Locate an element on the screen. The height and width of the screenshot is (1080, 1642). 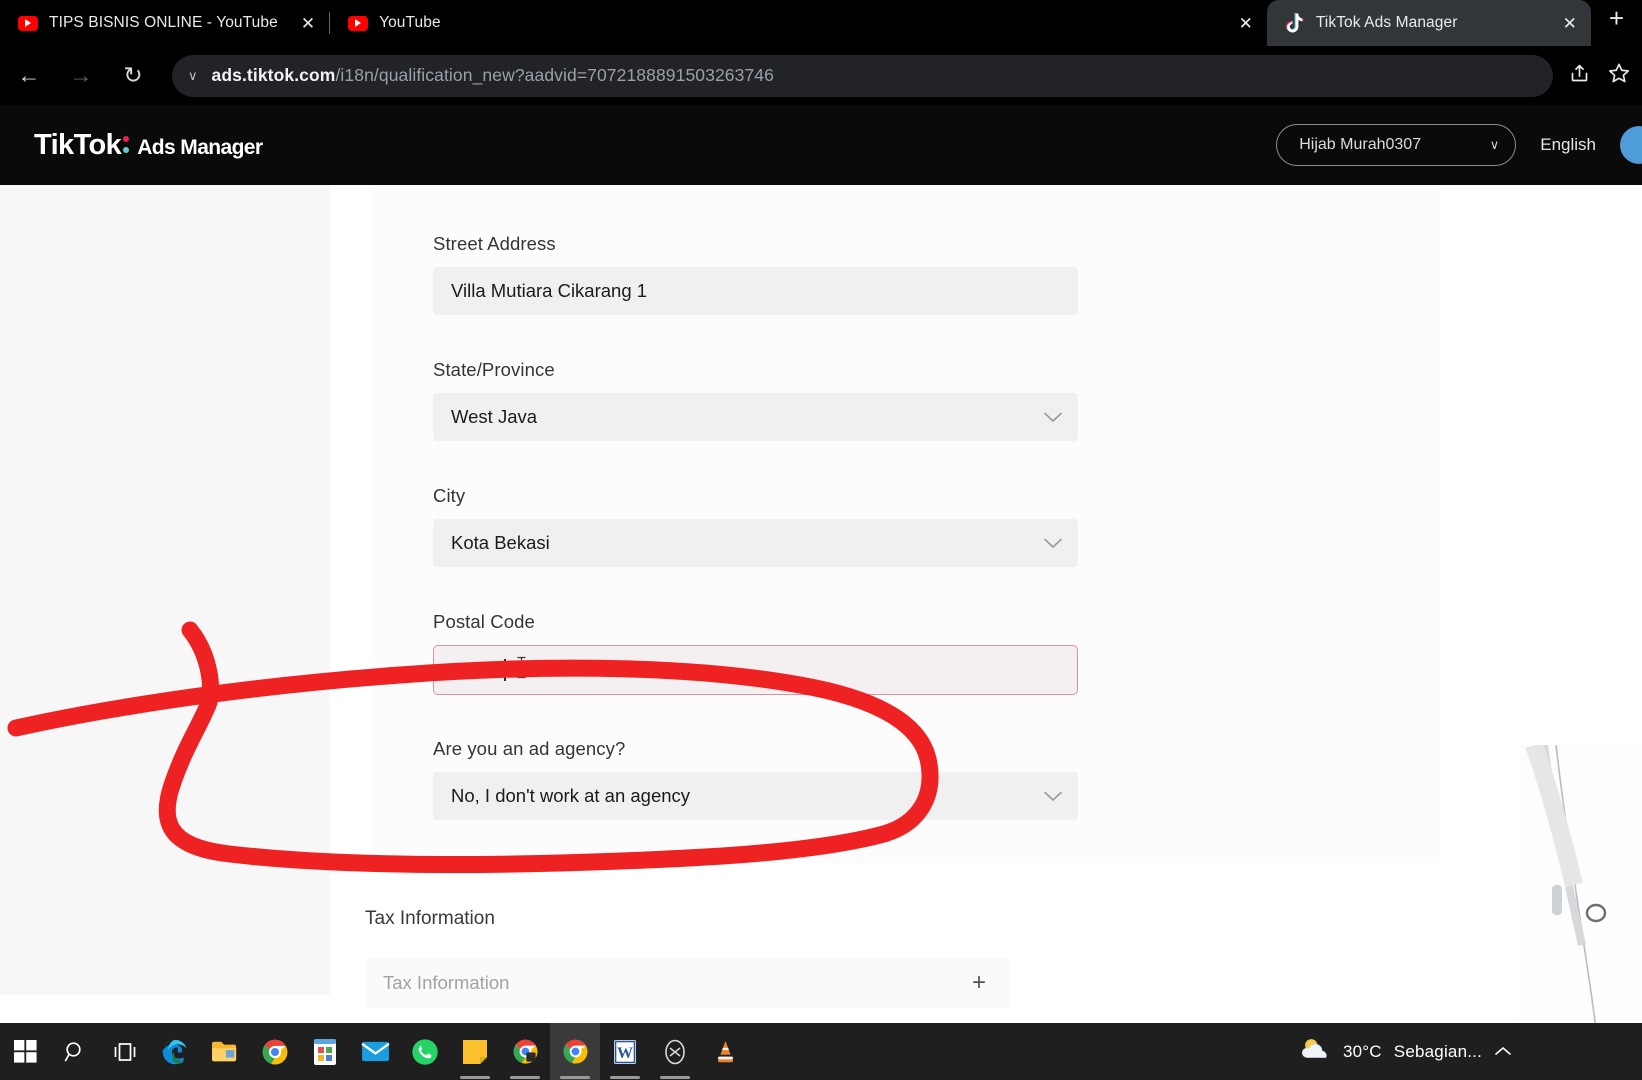
partly-cloudy-icon is located at coordinates (1315, 1051).